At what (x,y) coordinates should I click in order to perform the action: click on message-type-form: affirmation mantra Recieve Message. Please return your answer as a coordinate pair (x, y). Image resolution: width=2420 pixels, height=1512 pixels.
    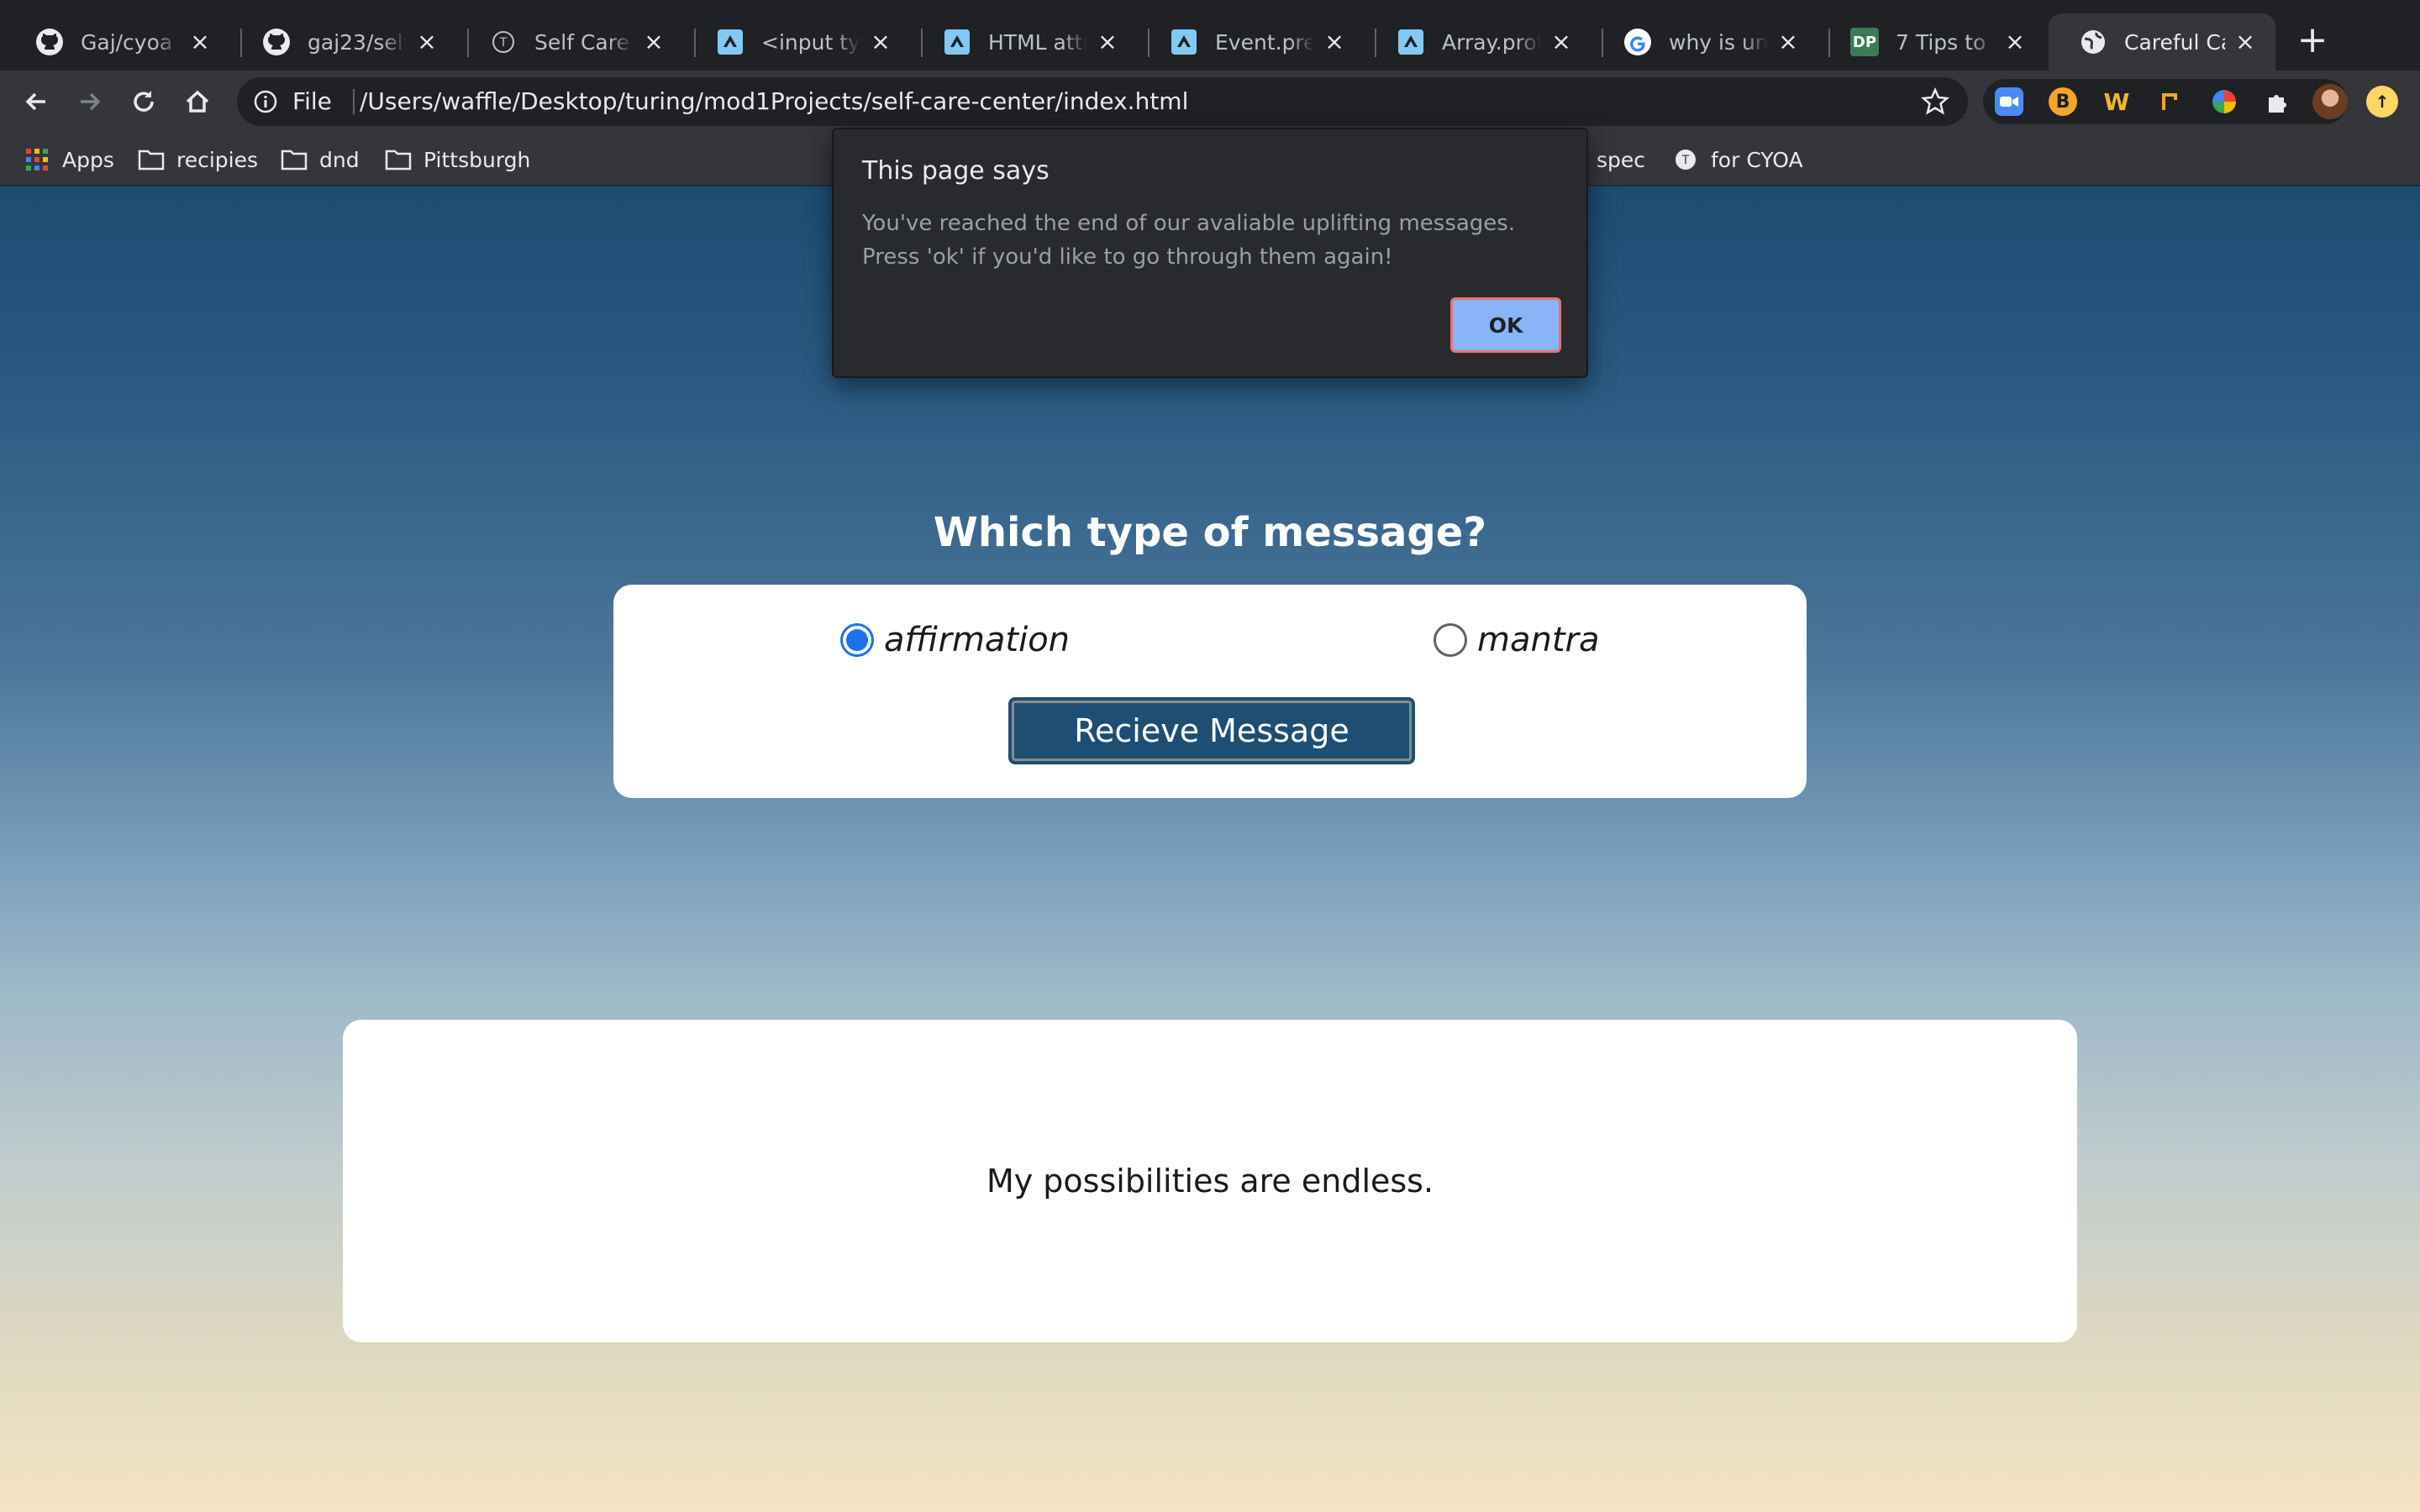
    Looking at the image, I should click on (1210, 691).